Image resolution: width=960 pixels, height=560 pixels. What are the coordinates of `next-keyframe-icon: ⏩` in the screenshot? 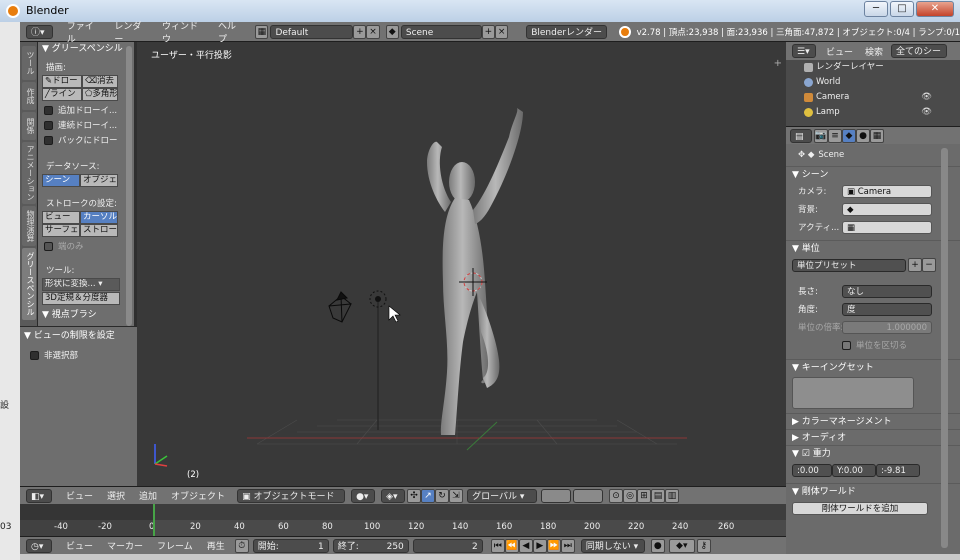 It's located at (553, 545).